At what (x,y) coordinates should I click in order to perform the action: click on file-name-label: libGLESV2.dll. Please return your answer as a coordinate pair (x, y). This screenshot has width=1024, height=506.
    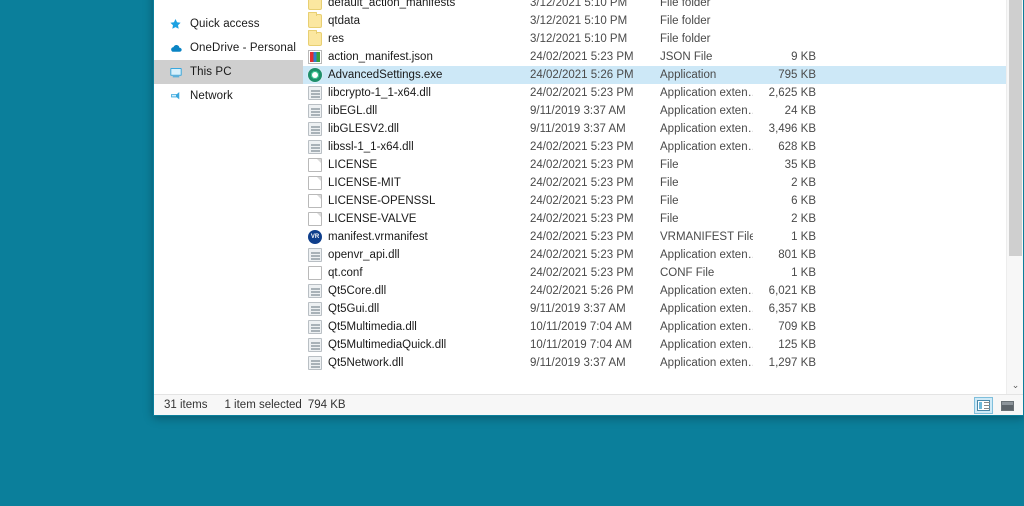
    Looking at the image, I should click on (363, 129).